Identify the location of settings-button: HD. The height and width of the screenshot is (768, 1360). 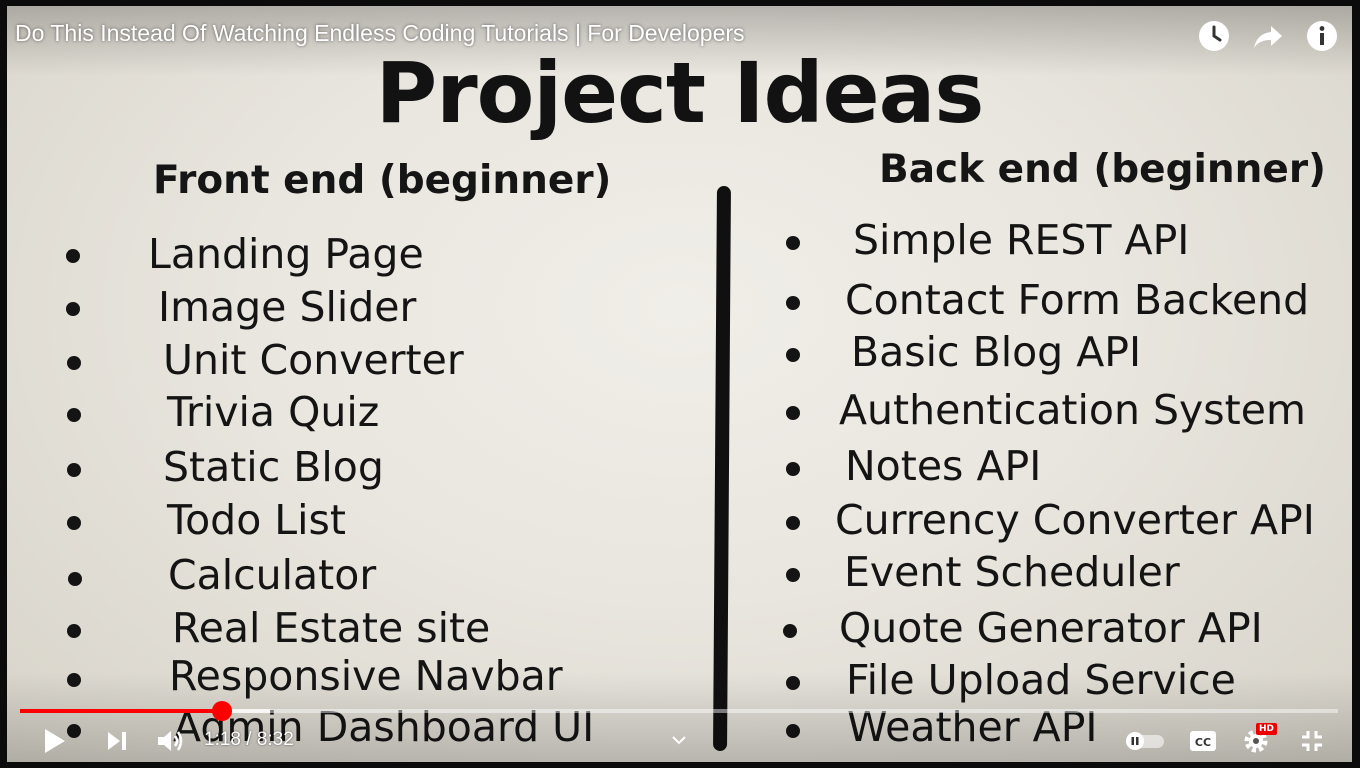
(1260, 740).